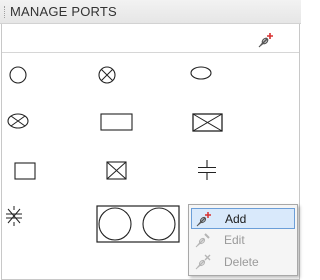 The width and height of the screenshot is (320, 280). I want to click on circle-x-port-icon, so click(107, 75).